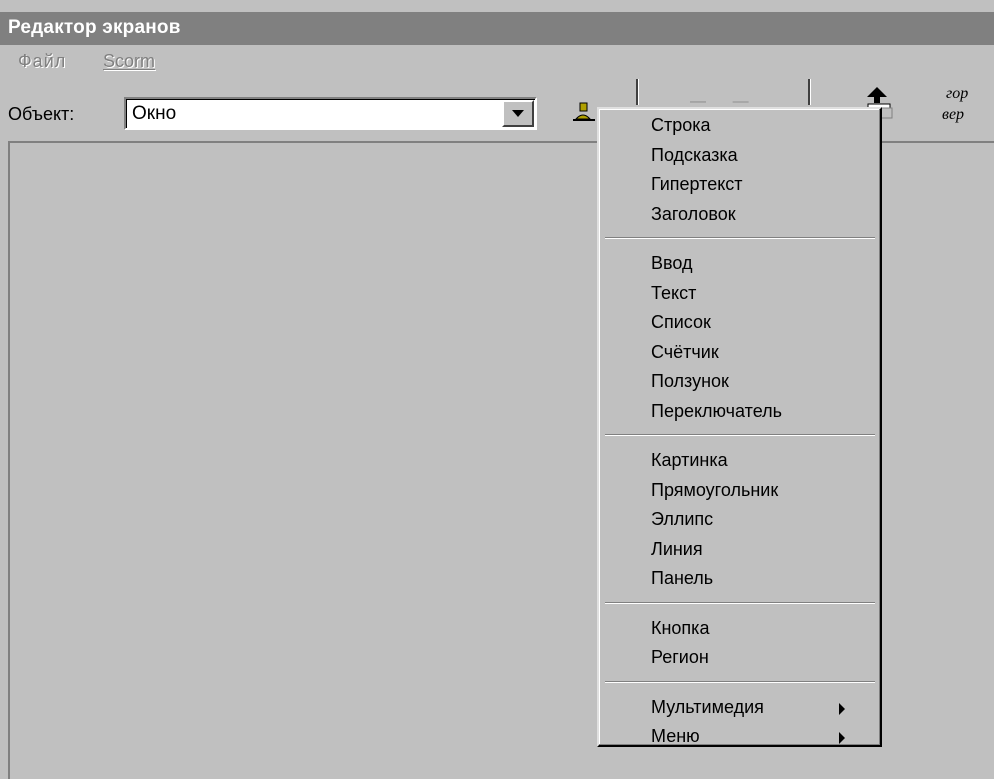  I want to click on context-menu-item: Эллипс, so click(682, 519).